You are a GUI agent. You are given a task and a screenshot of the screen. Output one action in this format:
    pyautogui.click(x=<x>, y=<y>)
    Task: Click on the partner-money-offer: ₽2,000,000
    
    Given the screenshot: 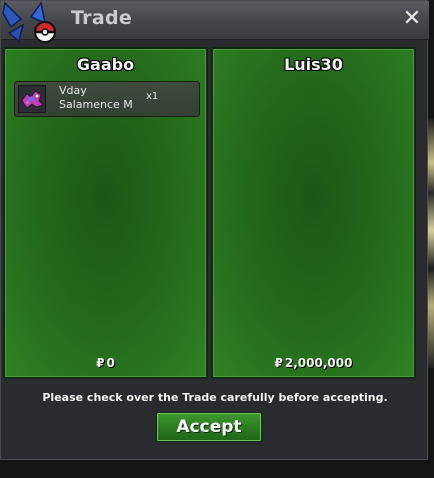 What is the action you would take?
    pyautogui.click(x=313, y=363)
    